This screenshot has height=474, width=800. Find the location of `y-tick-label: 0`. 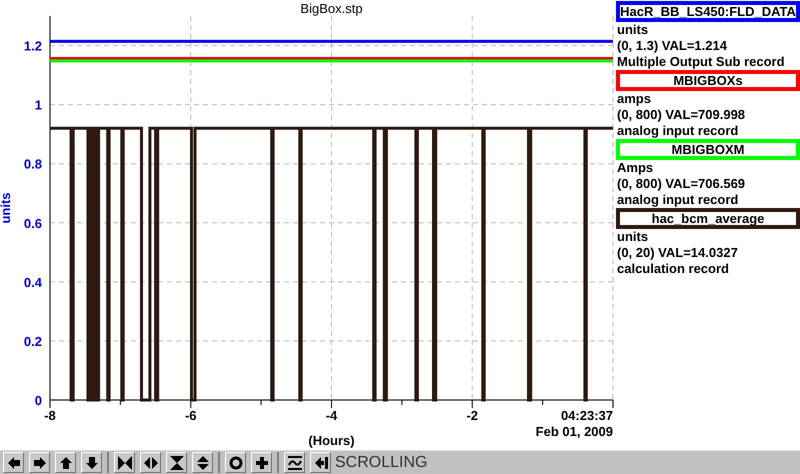

y-tick-label: 0 is located at coordinates (38, 400).